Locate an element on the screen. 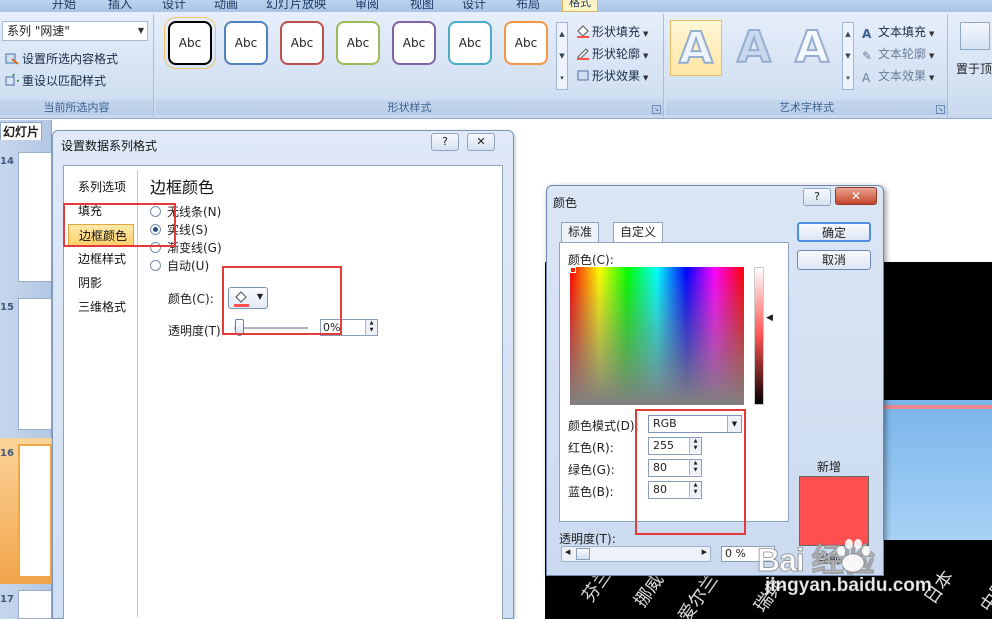 The image size is (992, 619). option-automatic: 自动(U) is located at coordinates (179, 265).